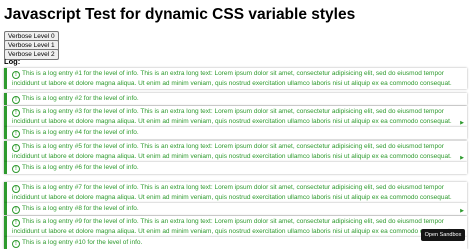 The image size is (474, 249). Describe the element at coordinates (443, 235) in the screenshot. I see `open-sandbox-button: Open Sandbox` at that location.